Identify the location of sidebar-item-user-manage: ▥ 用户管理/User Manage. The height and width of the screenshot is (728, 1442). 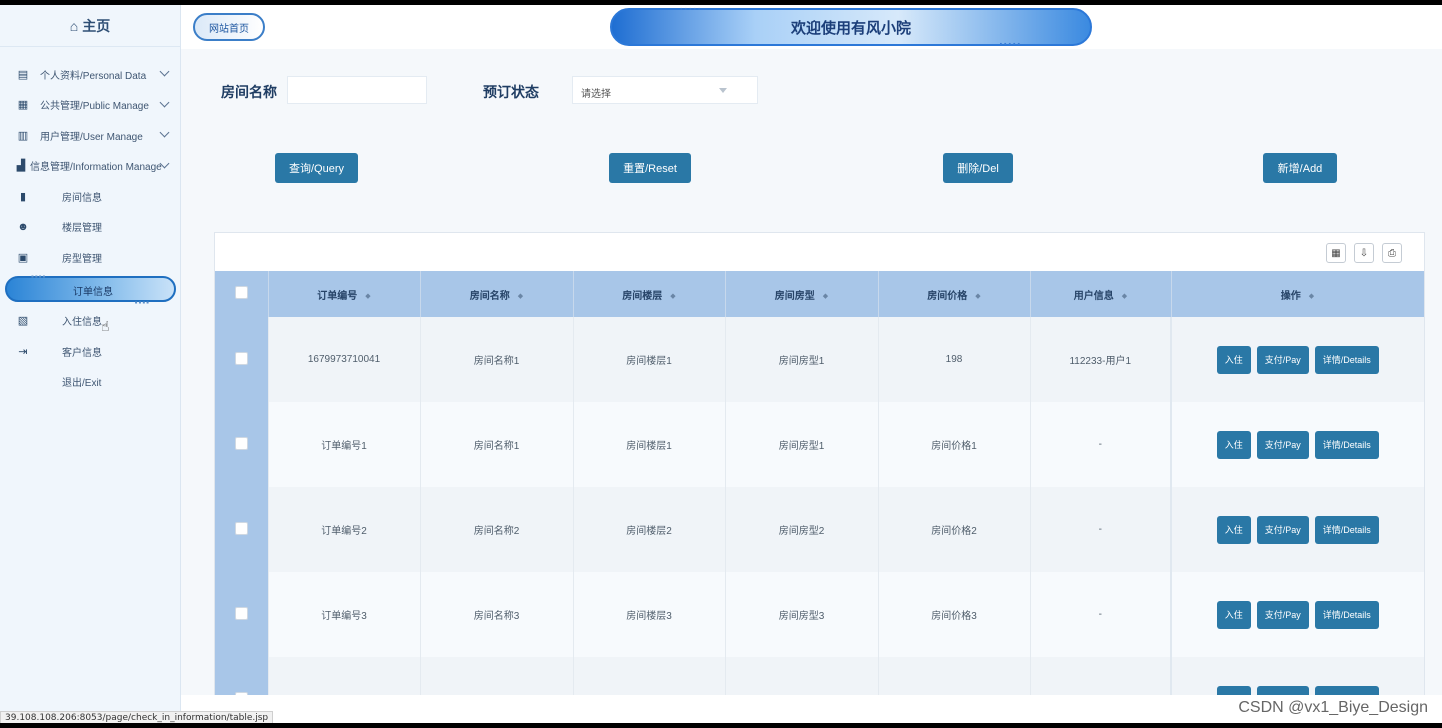
(90, 135).